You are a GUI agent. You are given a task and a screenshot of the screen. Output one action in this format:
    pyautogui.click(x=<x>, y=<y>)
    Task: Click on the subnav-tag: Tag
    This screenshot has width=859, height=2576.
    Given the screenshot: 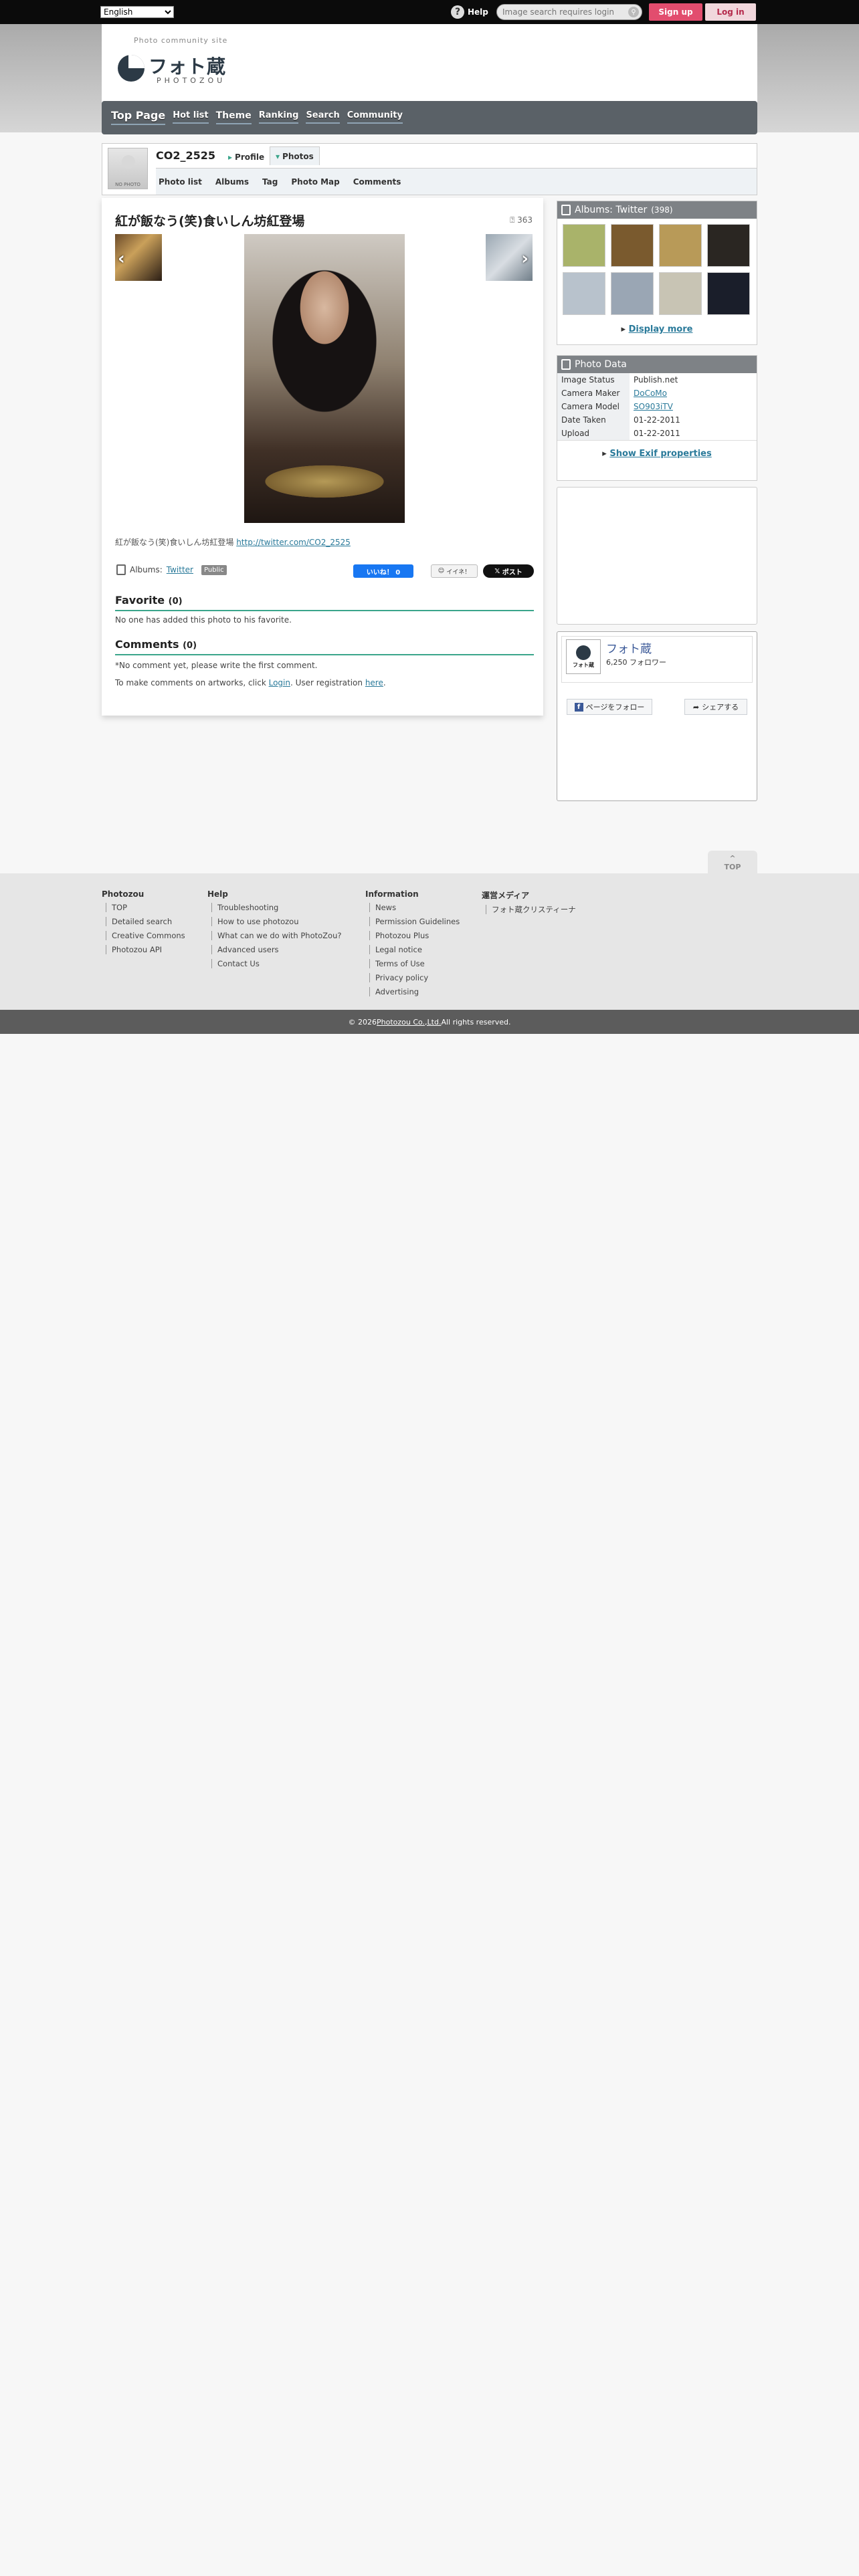 What is the action you would take?
    pyautogui.click(x=270, y=182)
    